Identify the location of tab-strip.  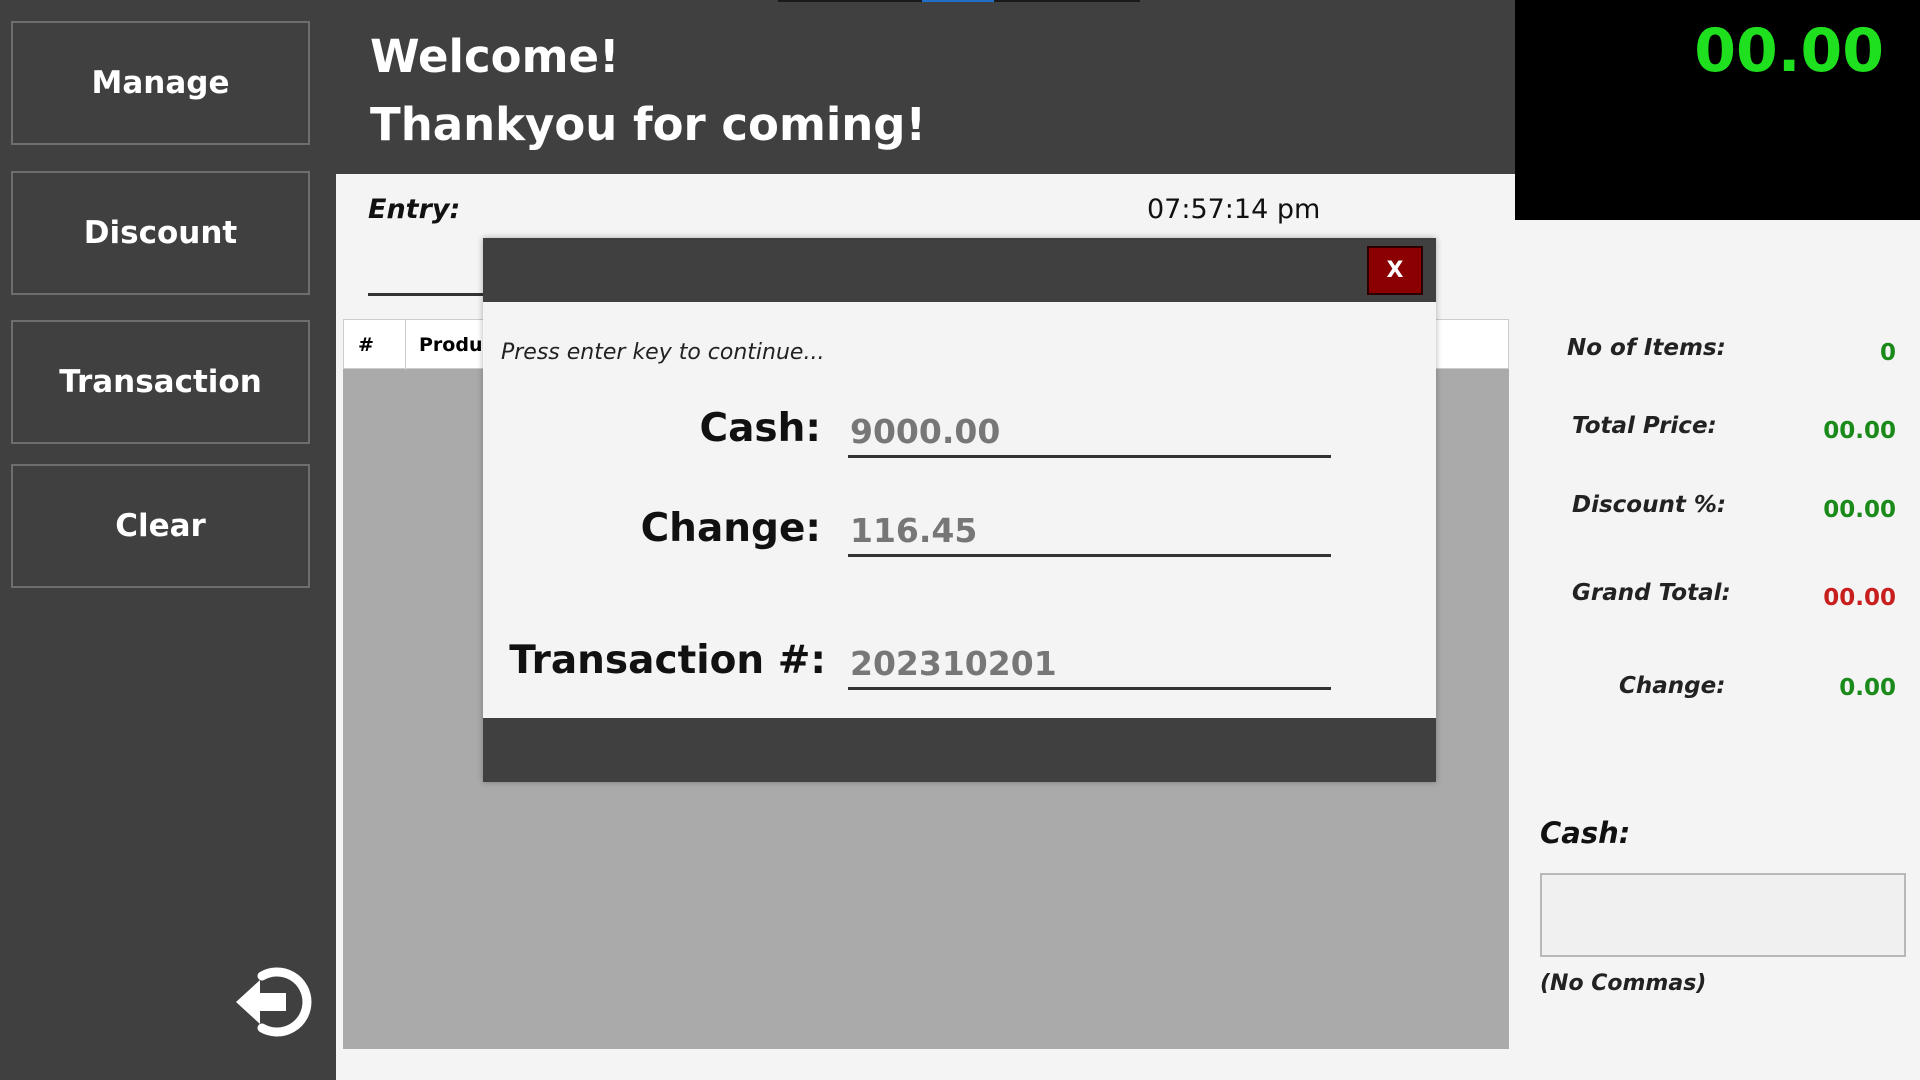
(959, 1).